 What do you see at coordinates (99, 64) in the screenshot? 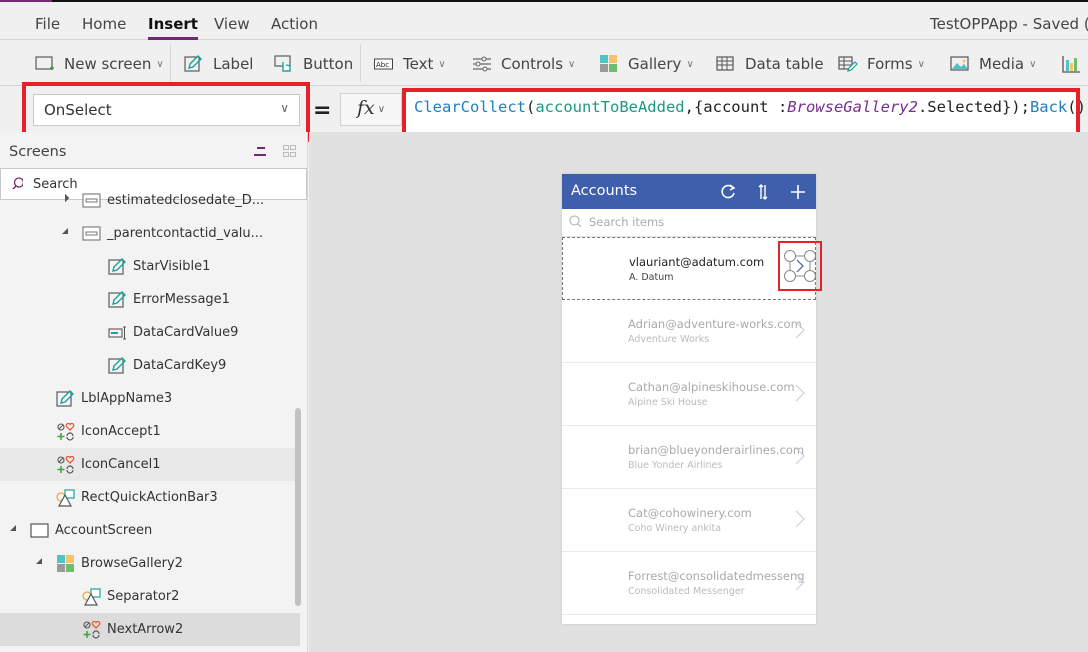
I see `new-screen-button: New screen ∨` at bounding box center [99, 64].